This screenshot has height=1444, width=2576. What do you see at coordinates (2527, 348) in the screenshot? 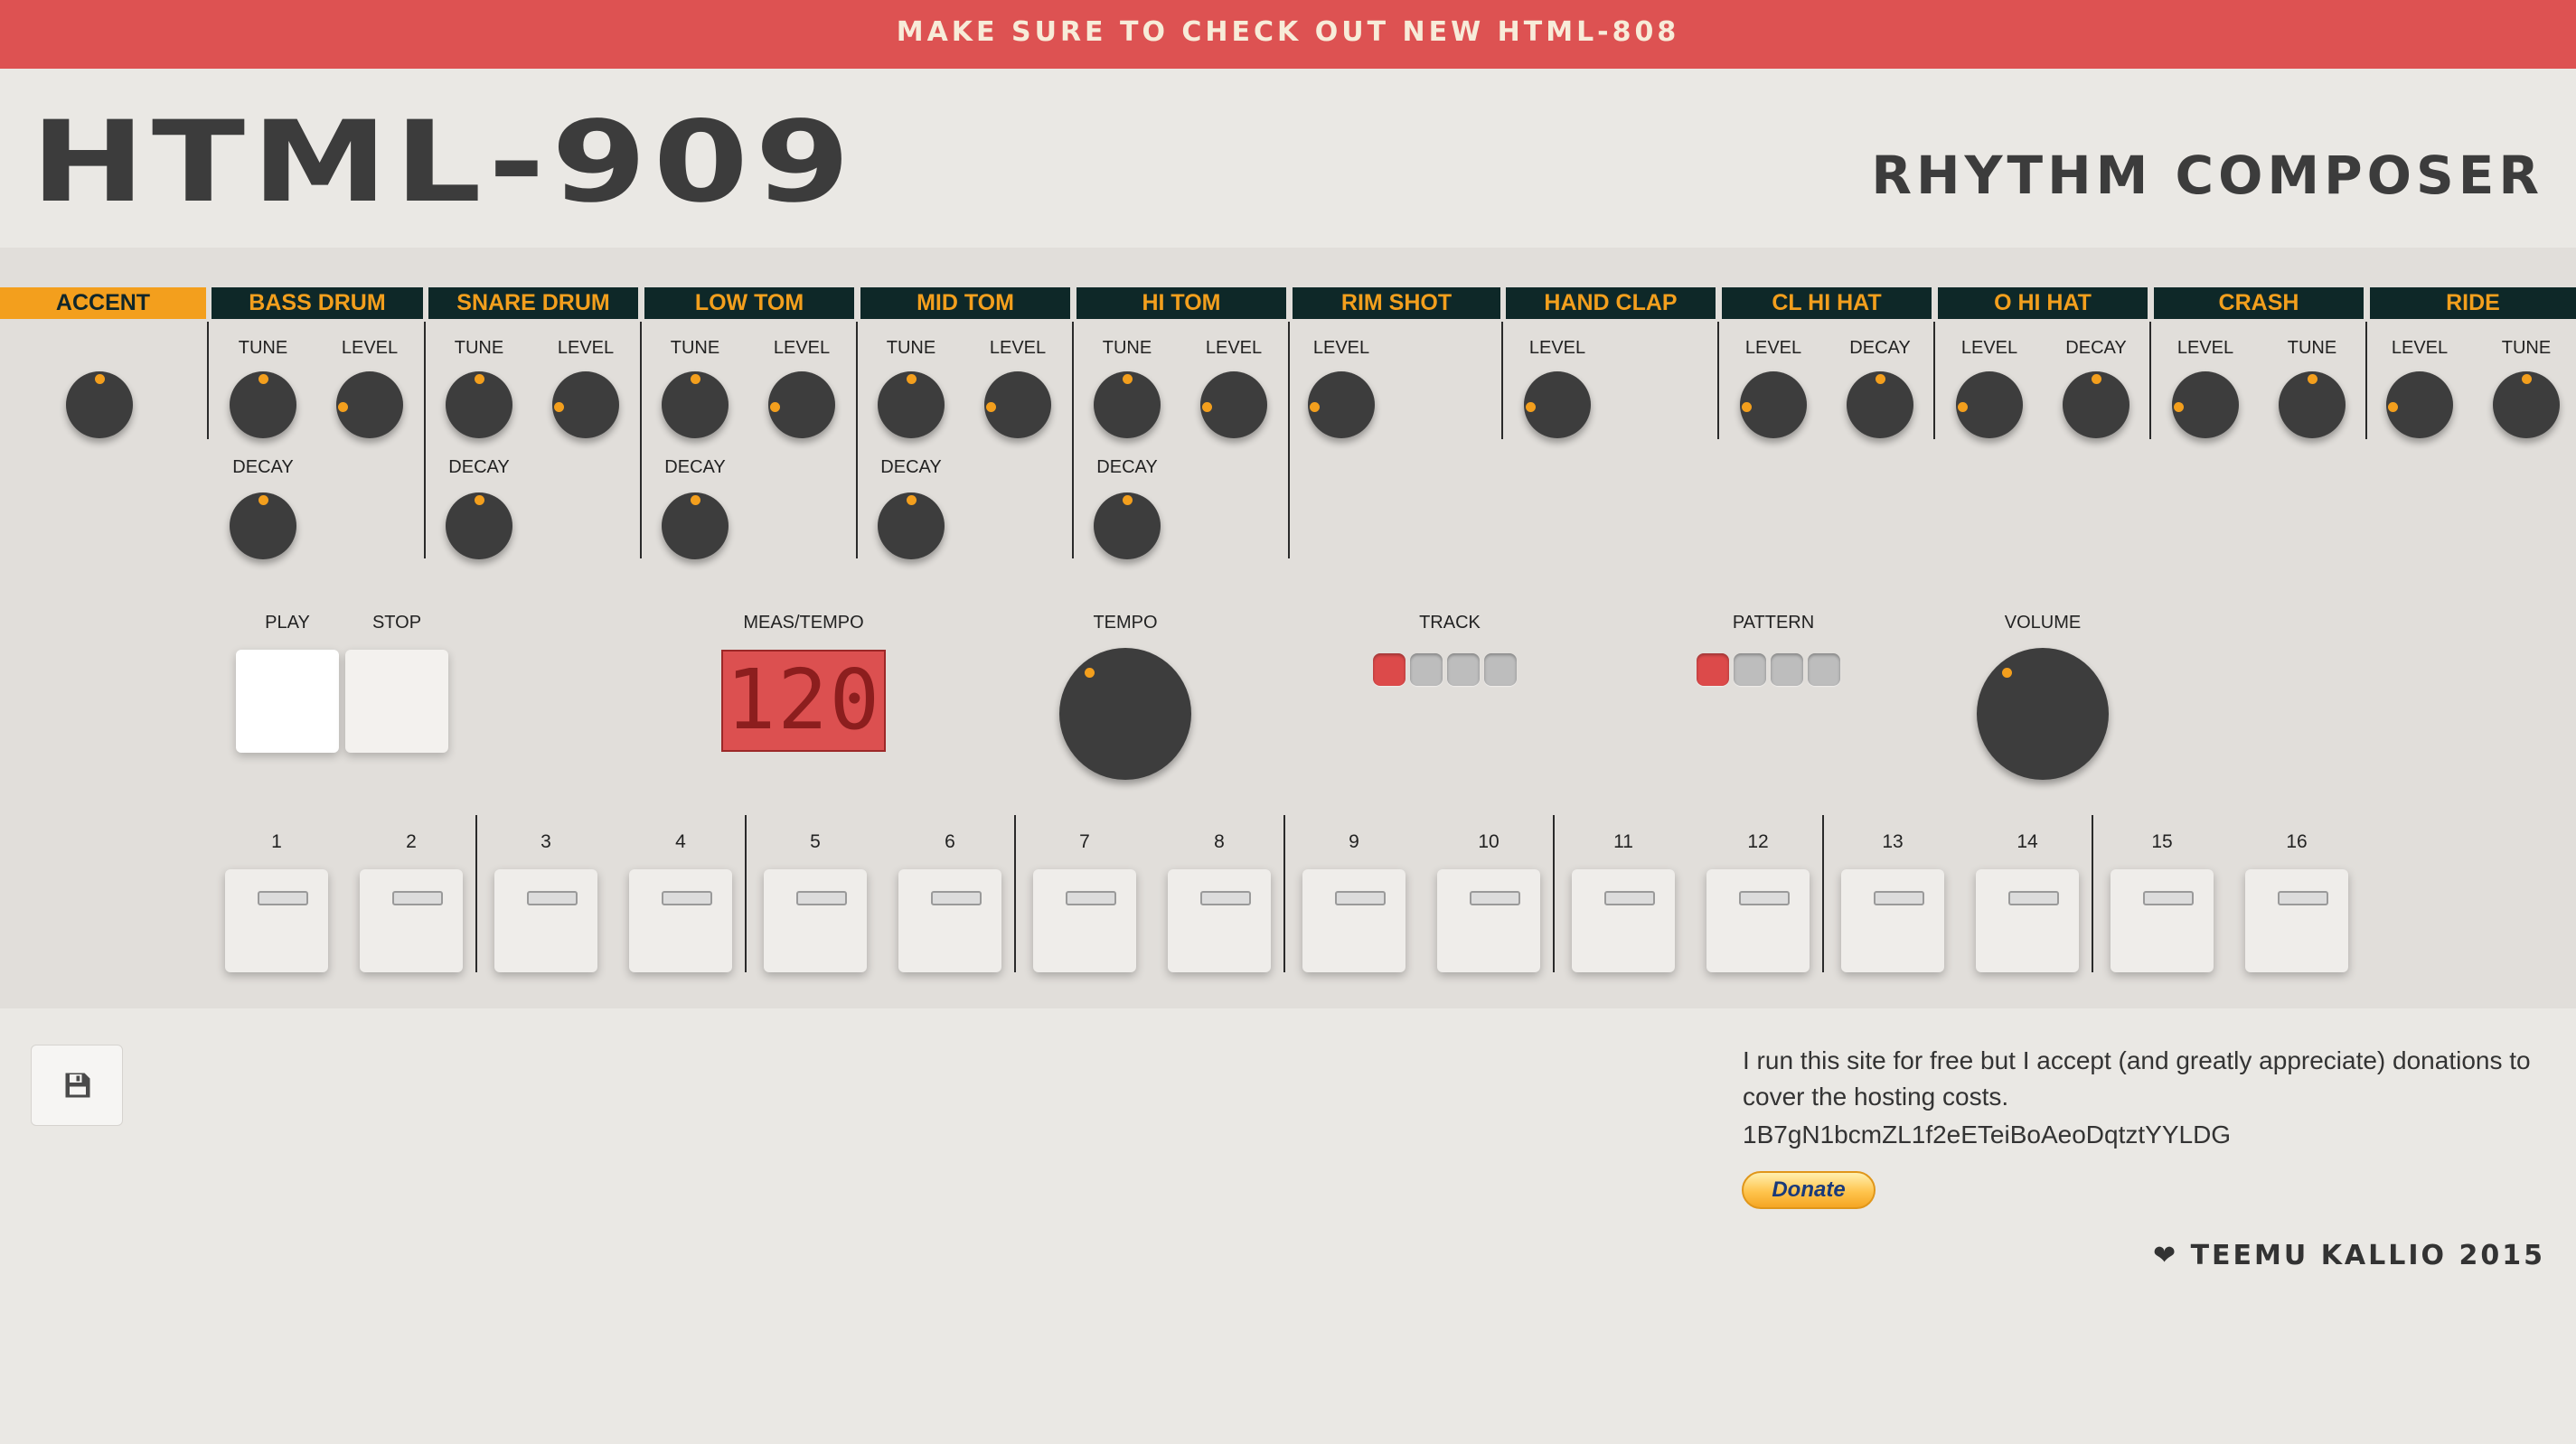
I see `knob-label-ride-tune: TUNE` at bounding box center [2527, 348].